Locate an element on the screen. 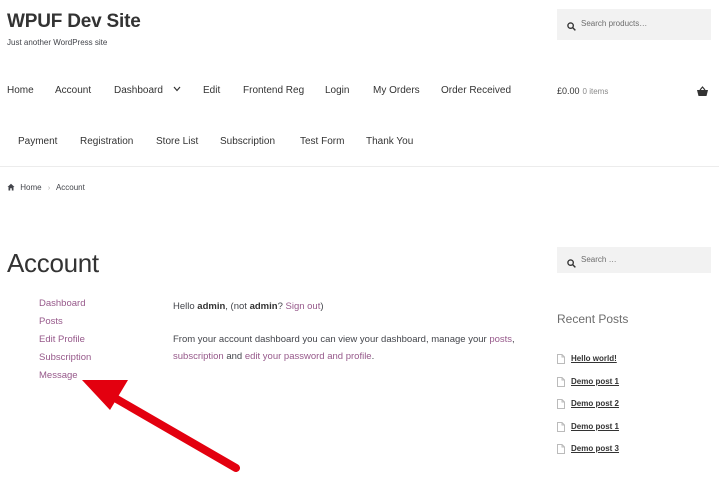 The width and height of the screenshot is (719, 485). recent-posts-heading: Recent Posts is located at coordinates (593, 319).